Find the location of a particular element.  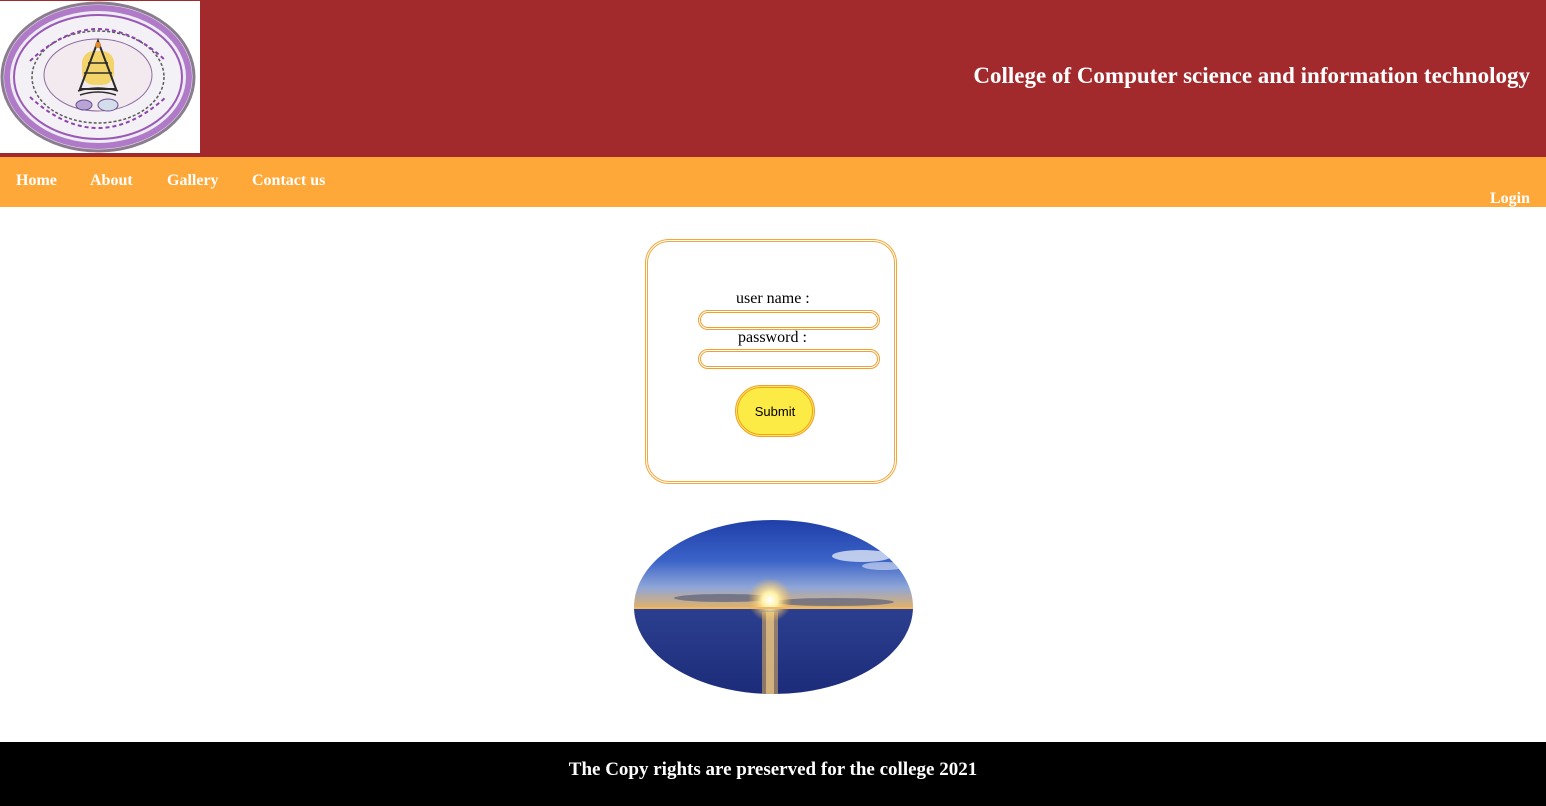

college-seal-icon is located at coordinates (100, 77).